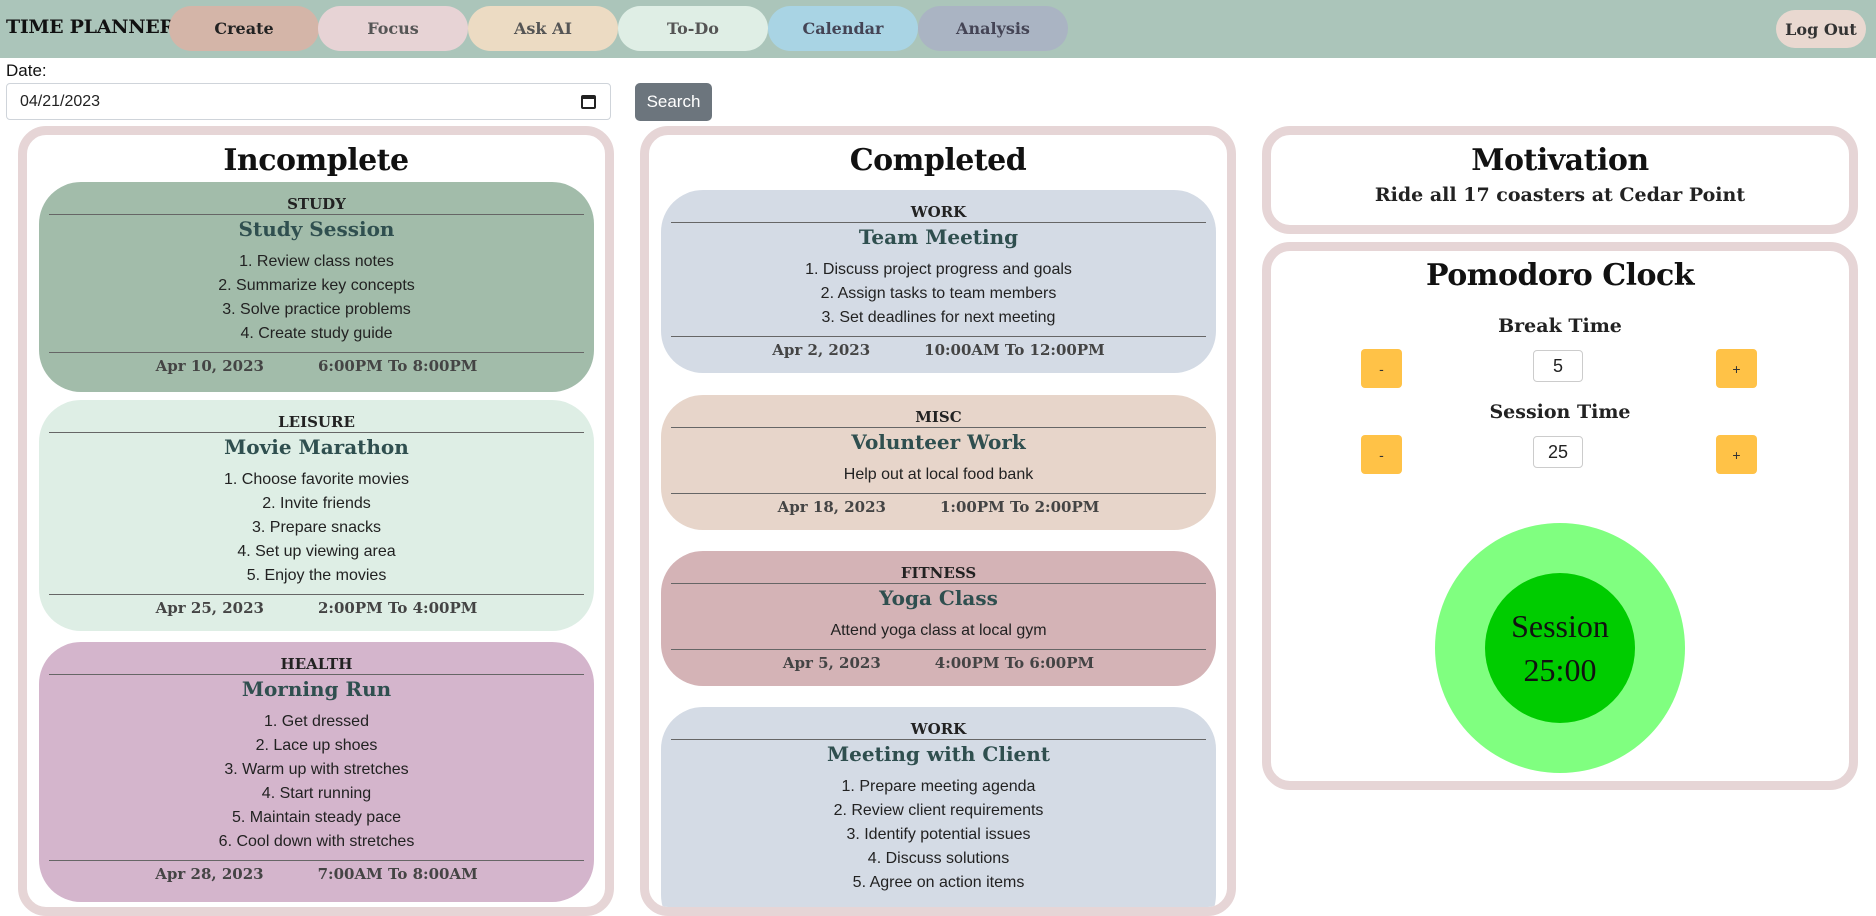 The image size is (1876, 916). Describe the element at coordinates (543, 28) in the screenshot. I see `nav-ask-ai-button: Ask AI` at that location.